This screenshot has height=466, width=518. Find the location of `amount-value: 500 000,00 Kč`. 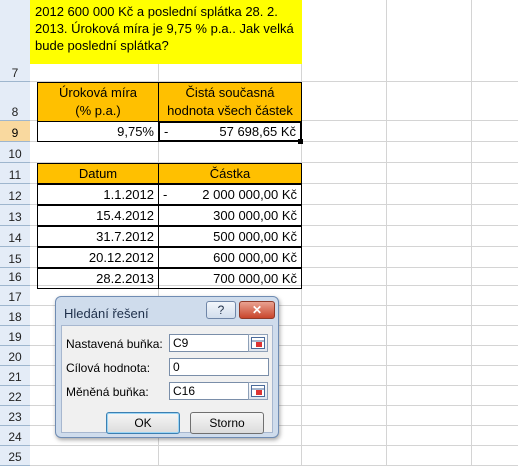

amount-value: 500 000,00 Kč is located at coordinates (255, 236).